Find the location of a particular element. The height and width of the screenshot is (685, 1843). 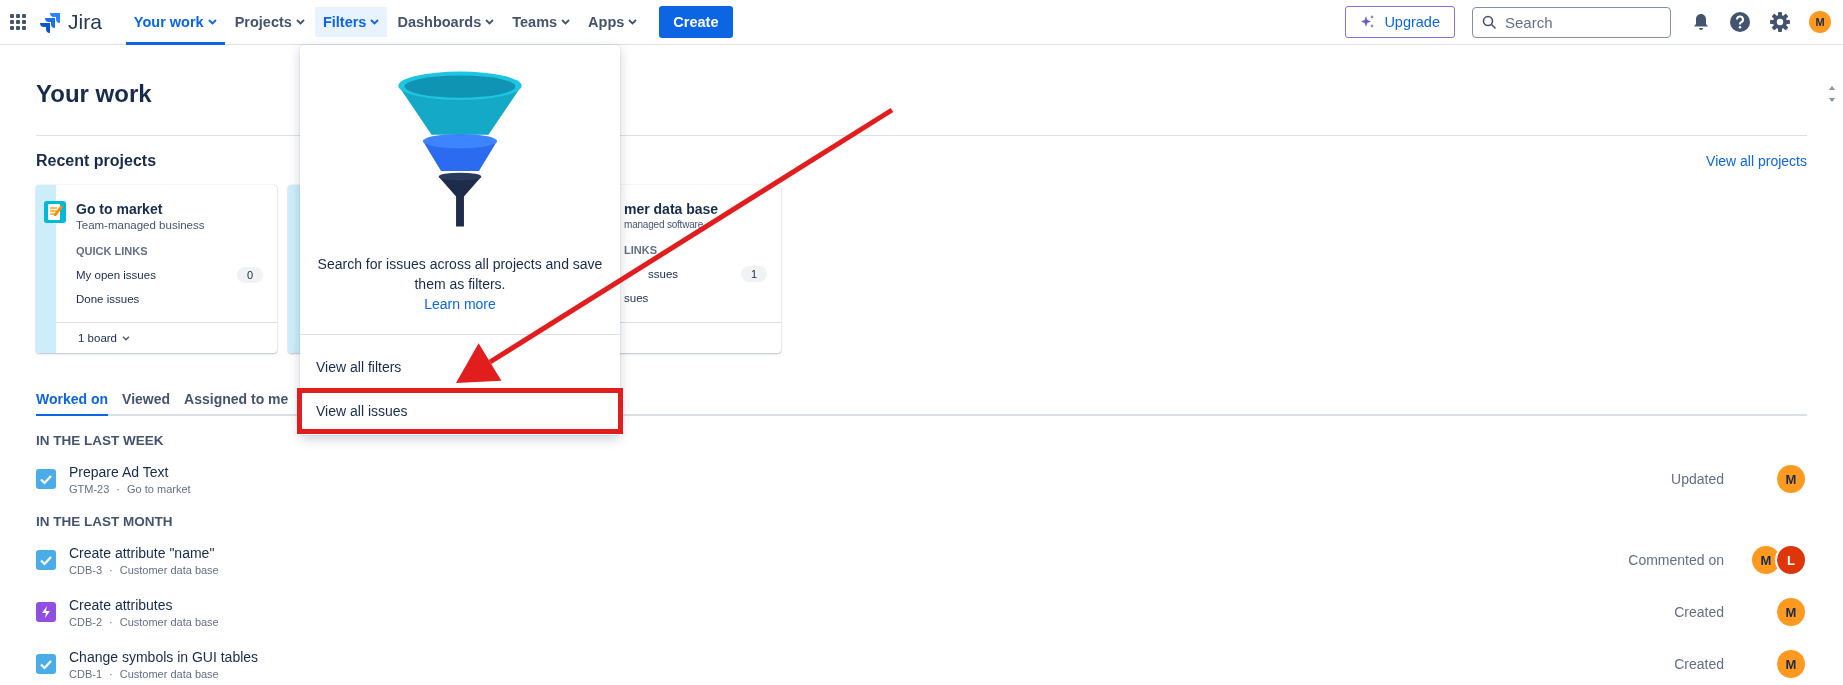

tab: Viewed is located at coordinates (146, 403).